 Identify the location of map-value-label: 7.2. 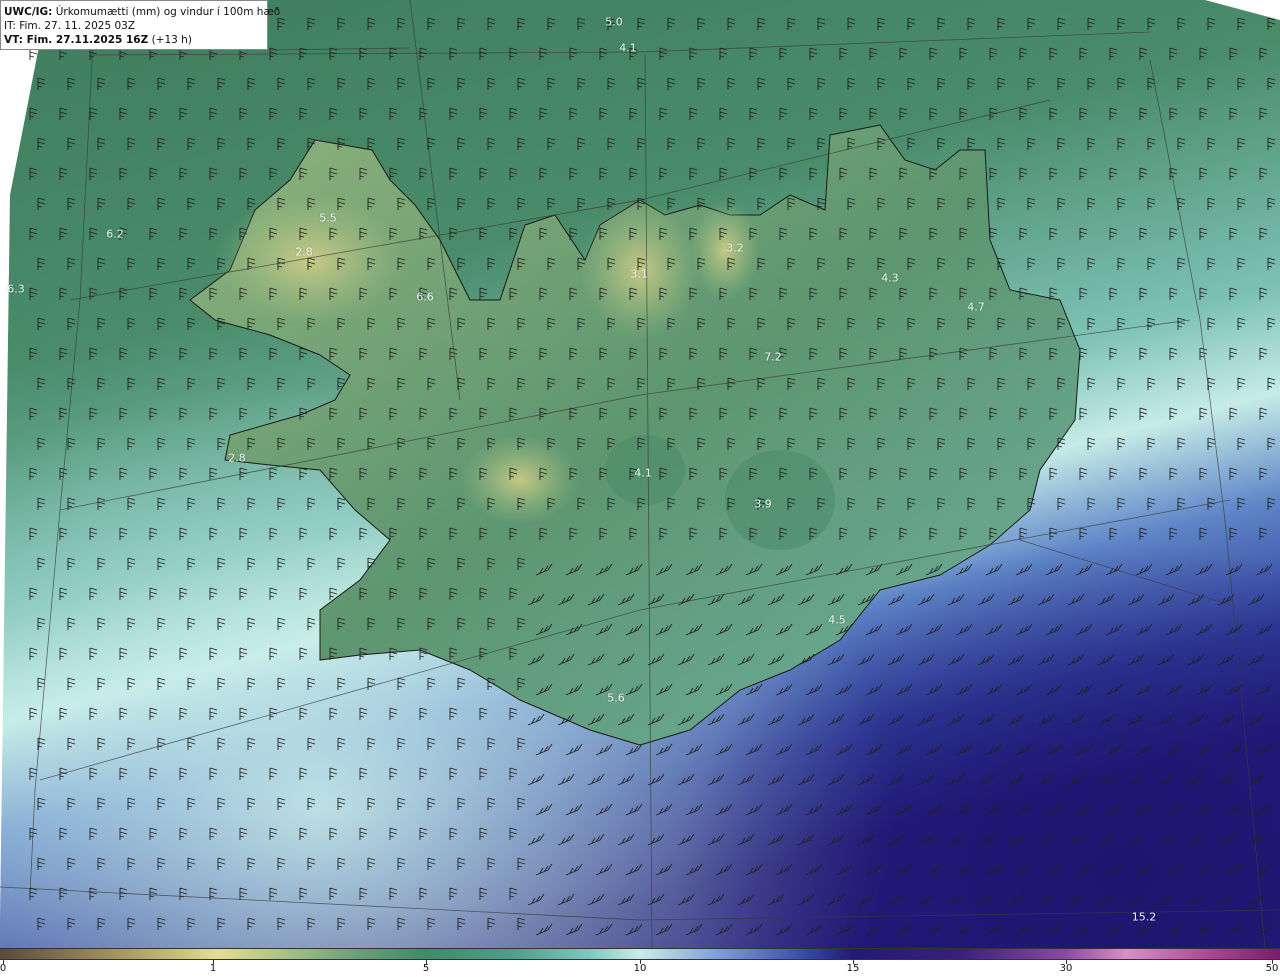
(773, 357).